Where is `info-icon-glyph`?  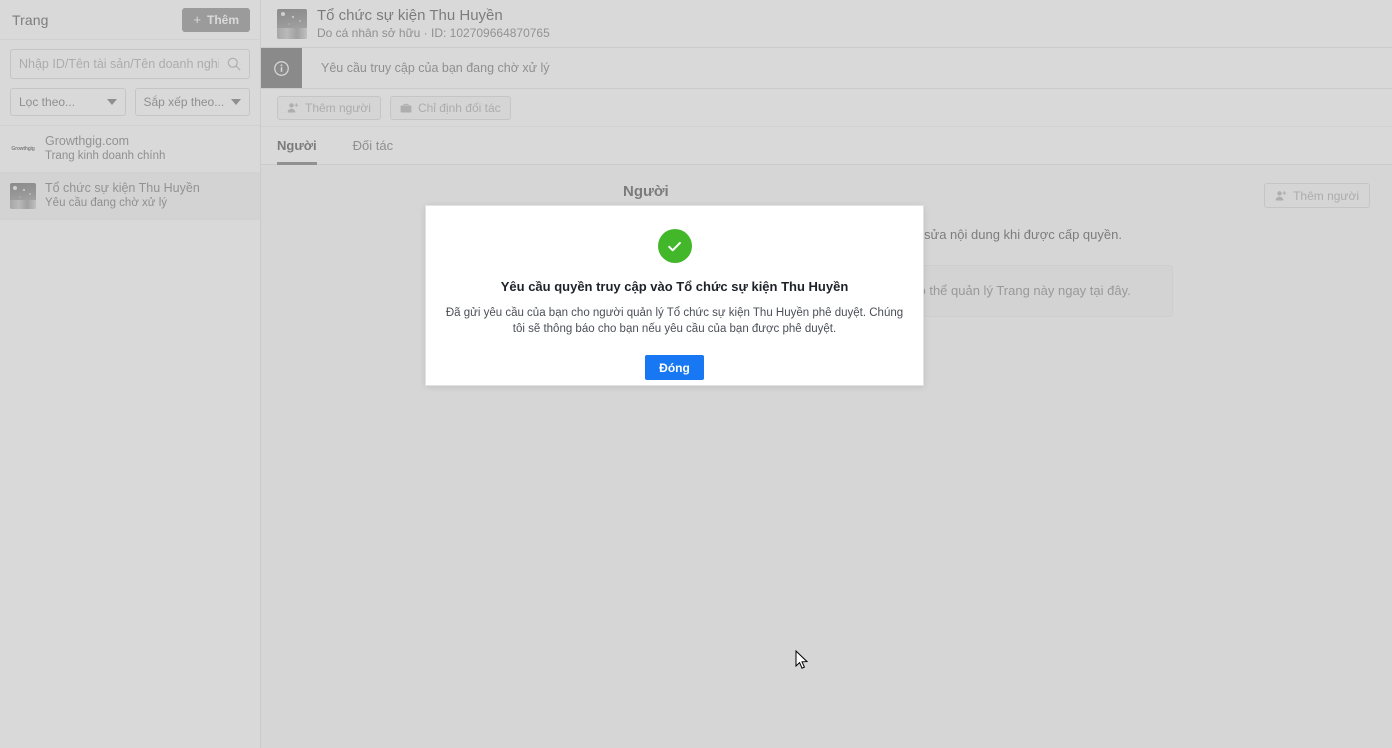 info-icon-glyph is located at coordinates (281, 68).